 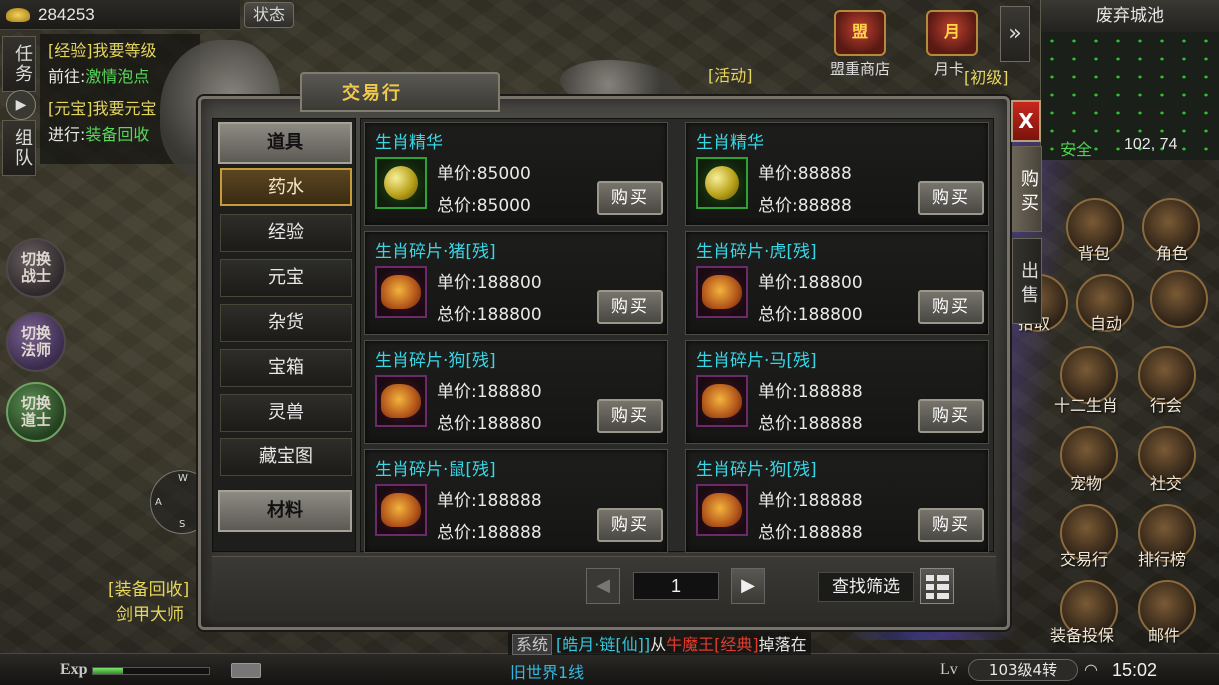 I want to click on clock: 15:02, so click(x=1135, y=670).